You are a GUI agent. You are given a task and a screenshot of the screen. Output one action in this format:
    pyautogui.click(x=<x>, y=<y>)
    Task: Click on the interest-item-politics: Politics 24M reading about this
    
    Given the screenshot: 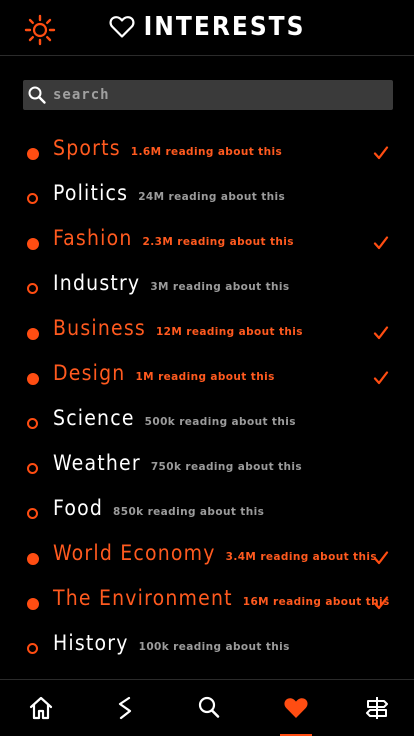 What is the action you would take?
    pyautogui.click(x=207, y=197)
    